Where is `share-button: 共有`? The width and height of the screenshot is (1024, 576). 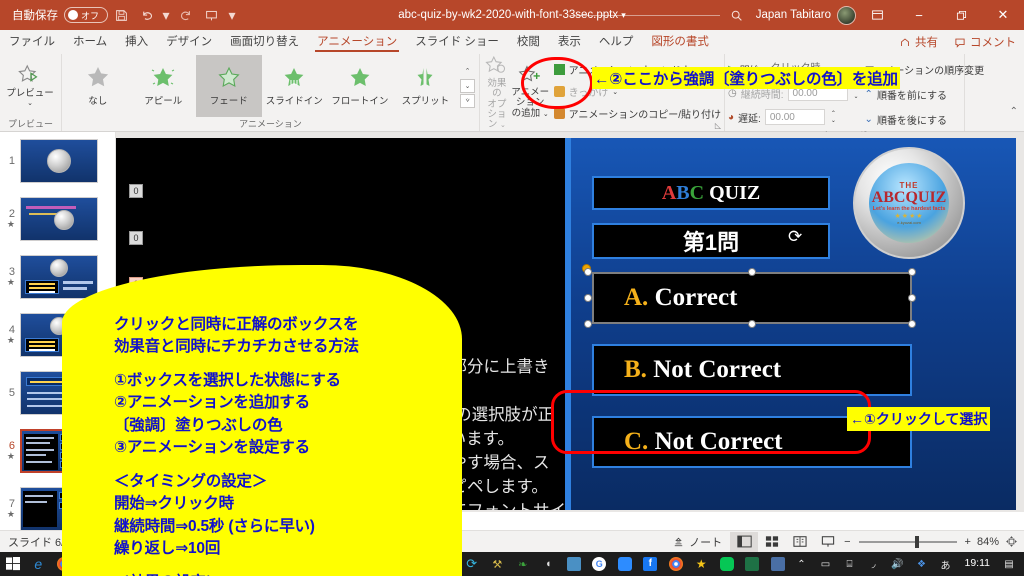 share-button: 共有 is located at coordinates (918, 42).